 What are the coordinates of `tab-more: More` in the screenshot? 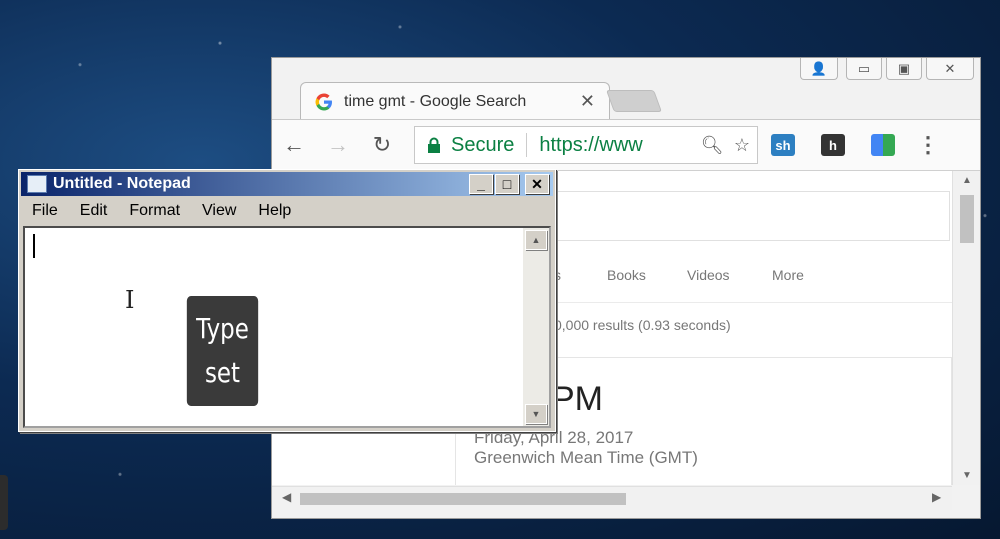 It's located at (788, 275).